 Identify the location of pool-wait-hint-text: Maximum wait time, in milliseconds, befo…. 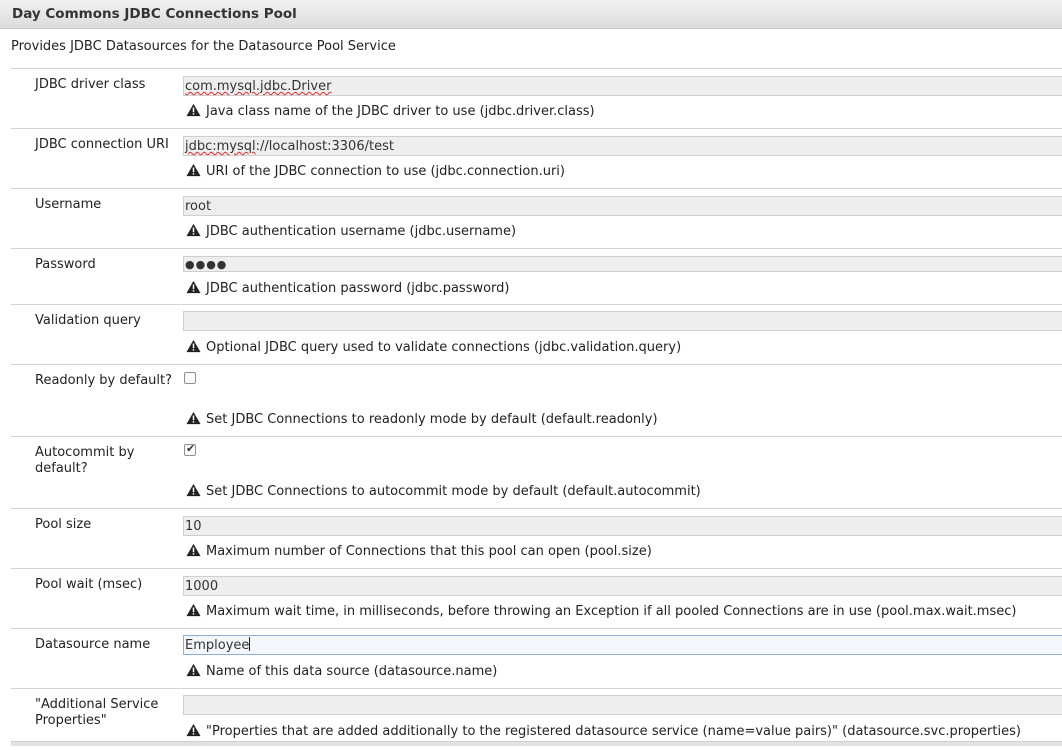
(611, 611).